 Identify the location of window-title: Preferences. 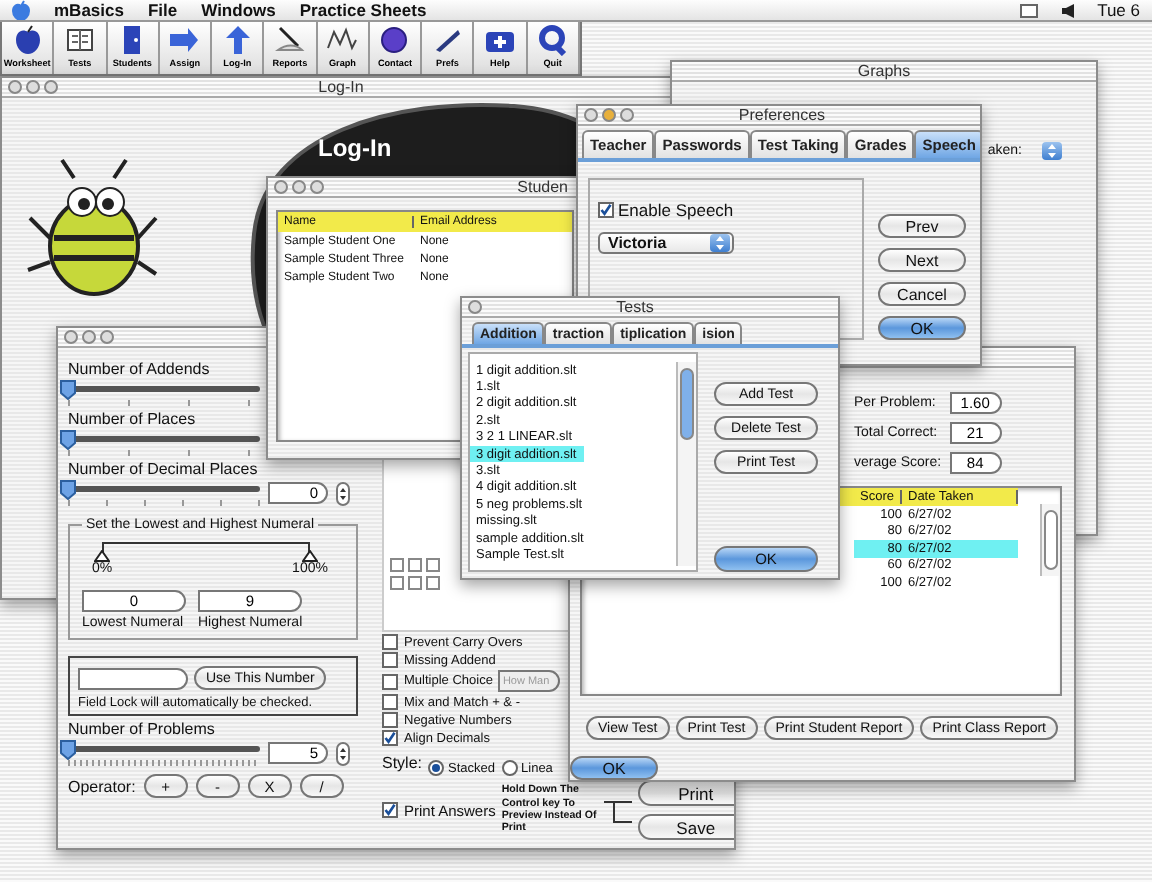
(782, 115).